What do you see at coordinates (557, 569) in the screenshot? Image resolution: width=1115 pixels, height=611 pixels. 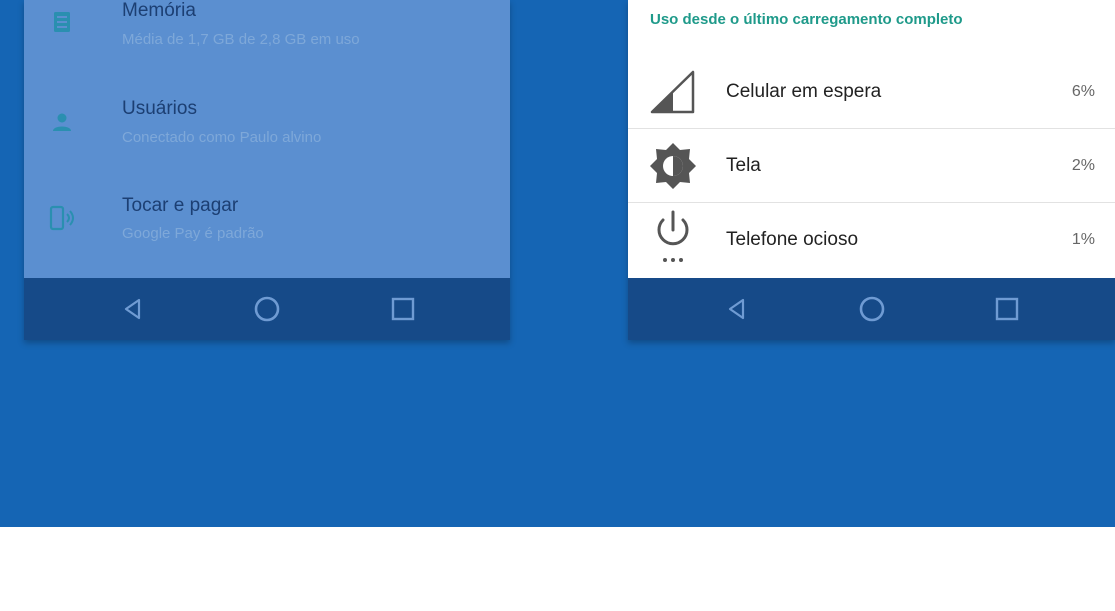 I see `bottom-margin` at bounding box center [557, 569].